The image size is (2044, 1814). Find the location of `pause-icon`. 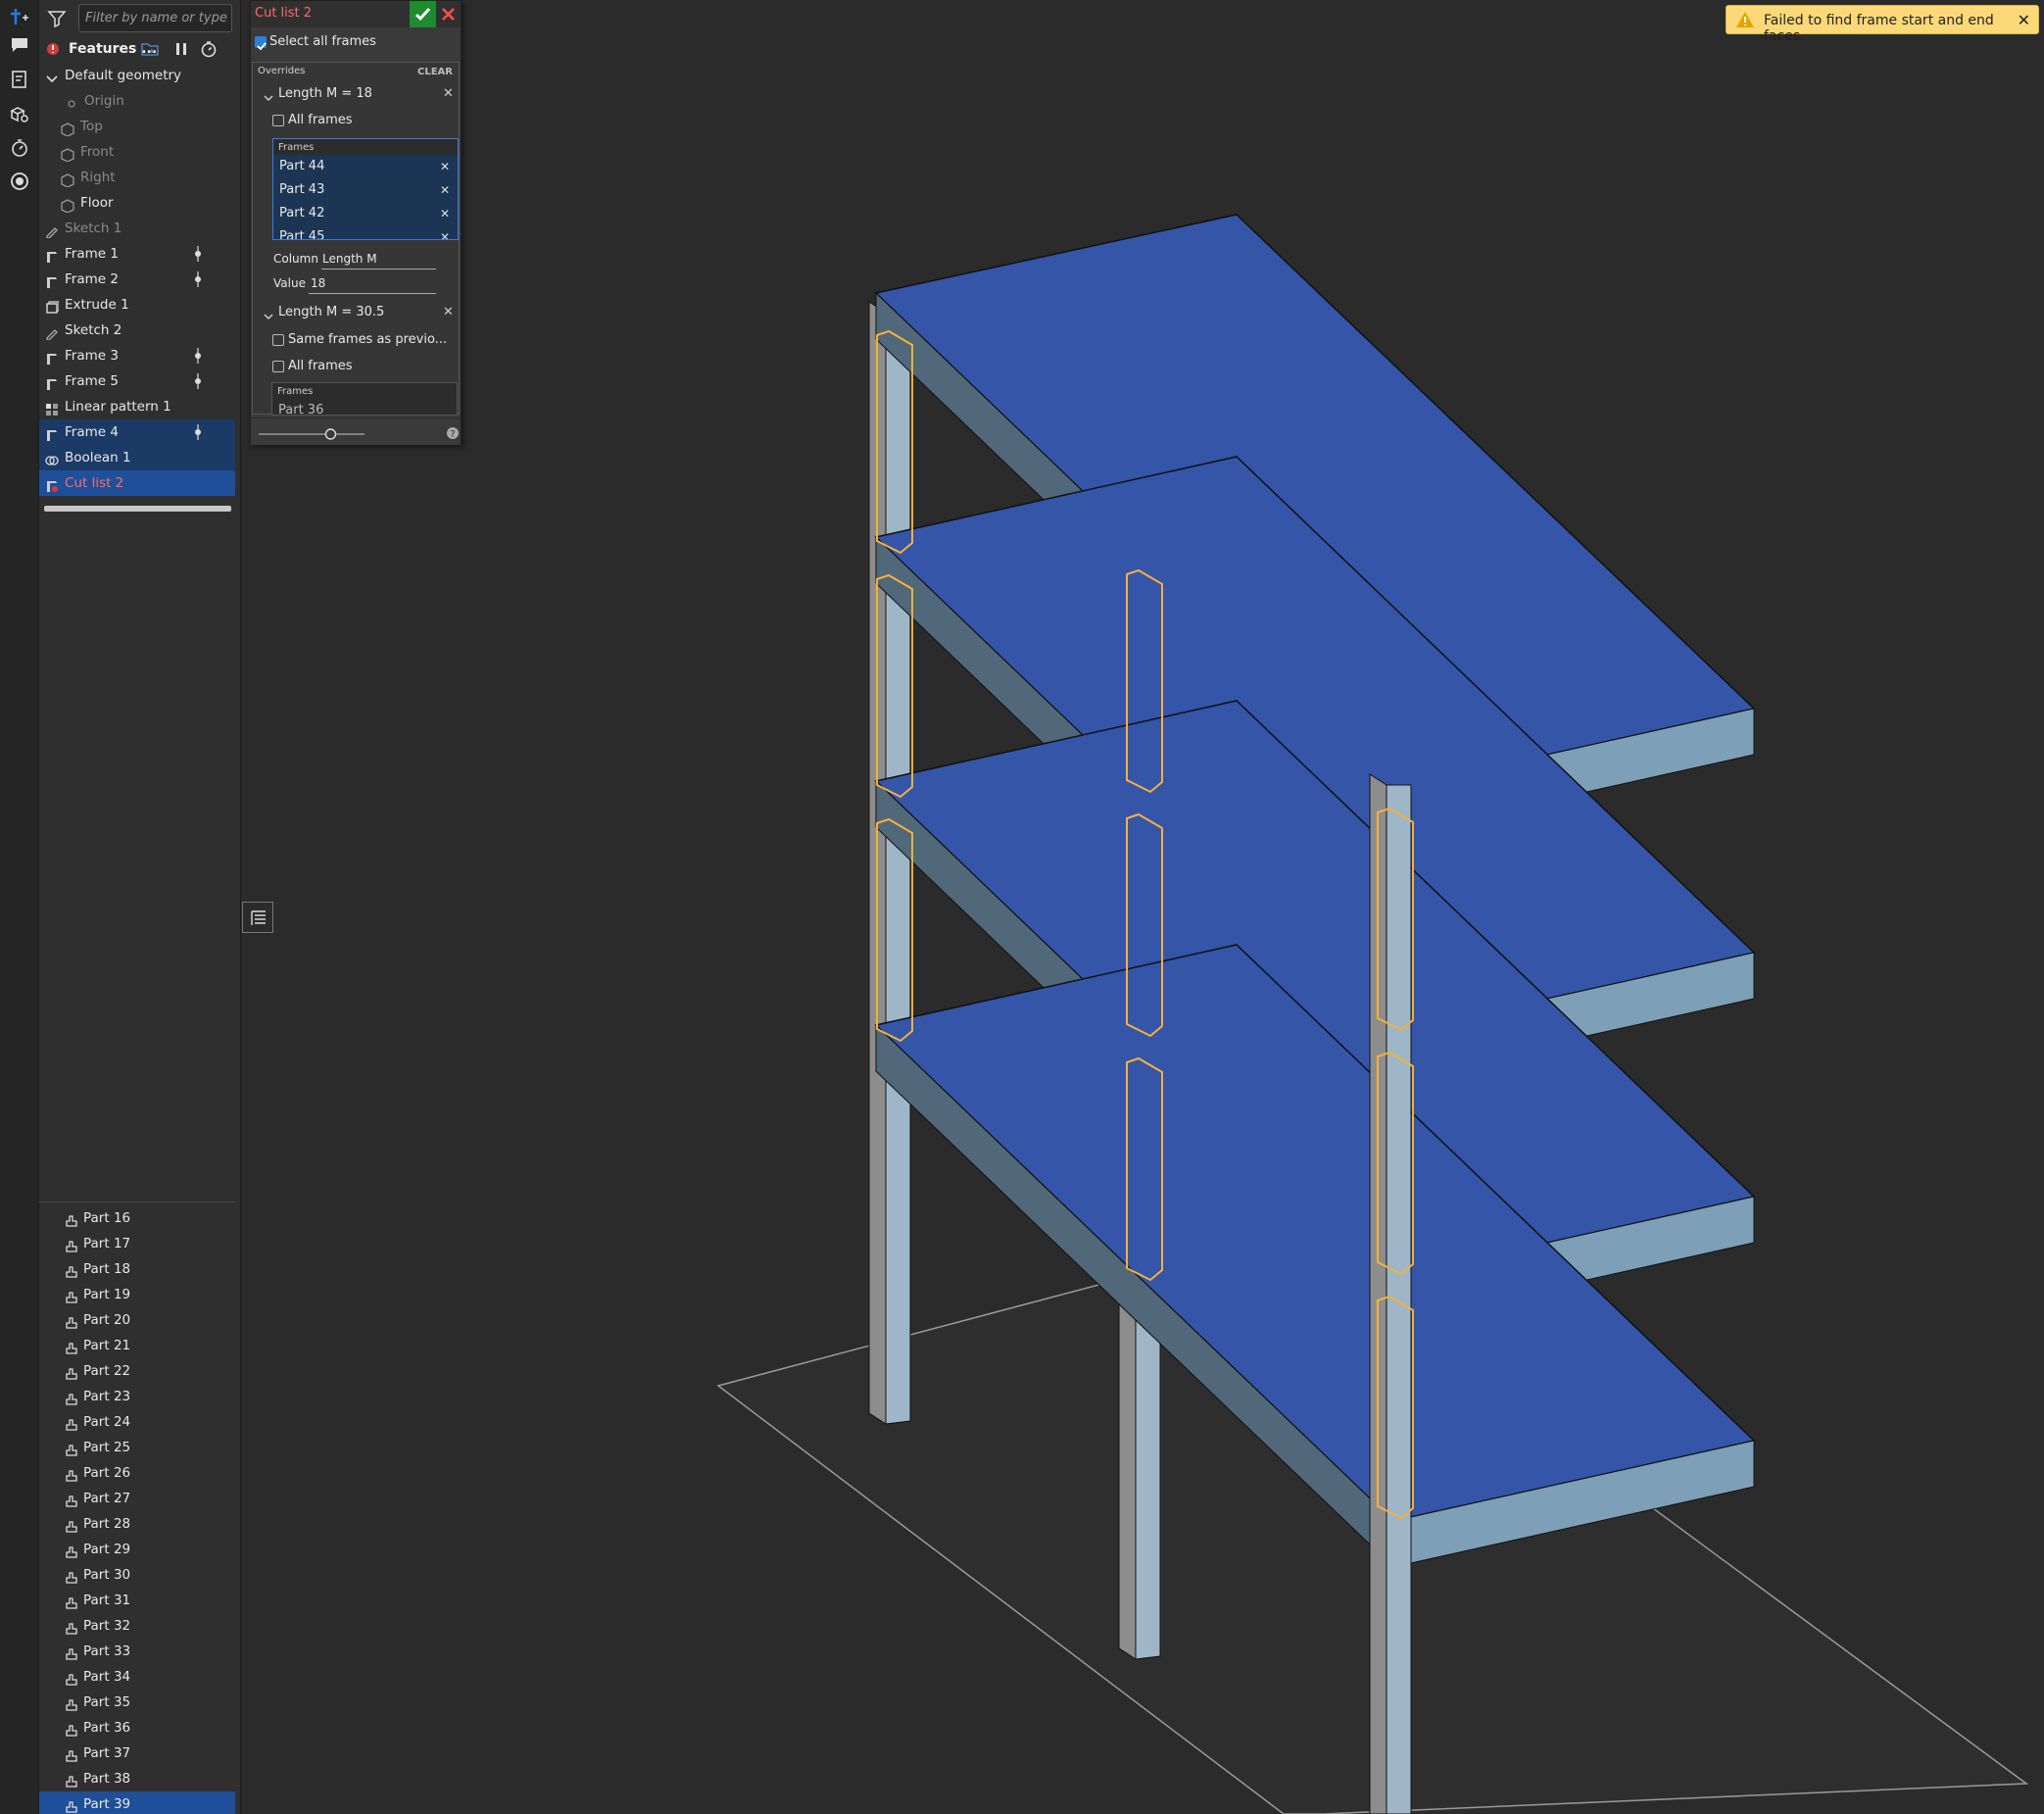

pause-icon is located at coordinates (181, 49).